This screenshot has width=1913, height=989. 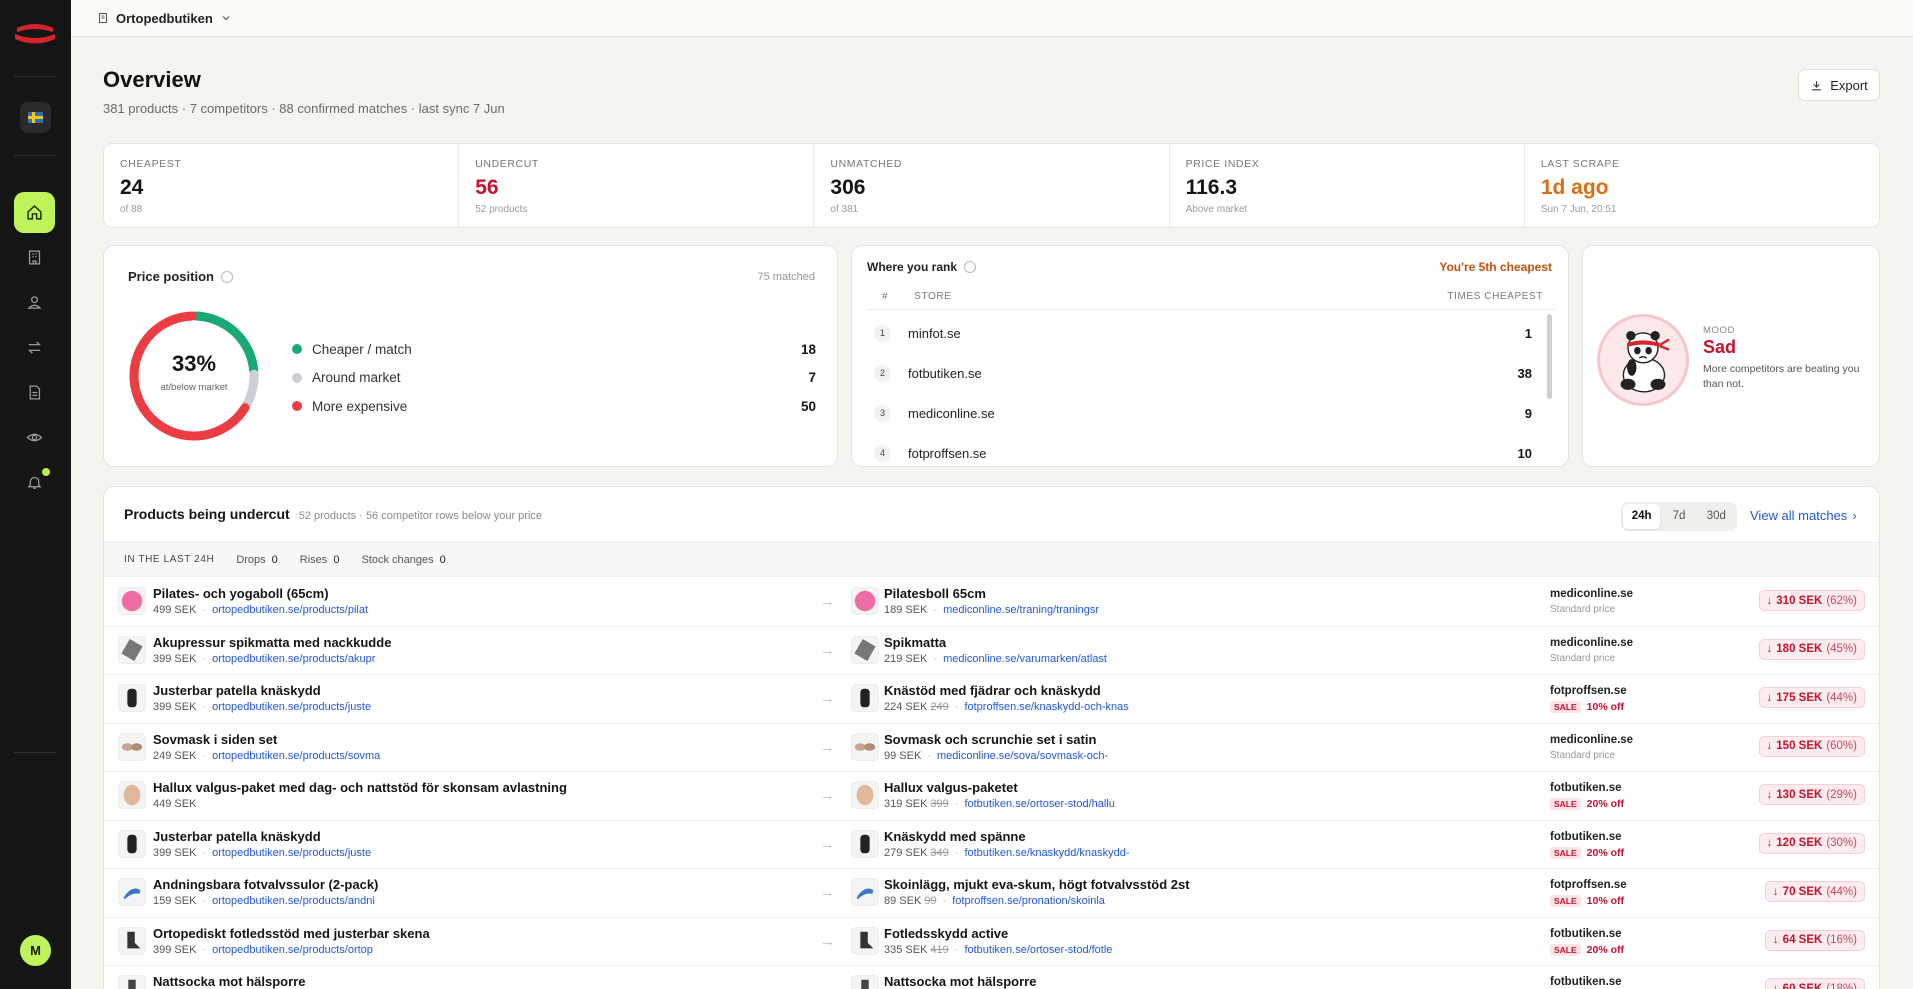 What do you see at coordinates (554, 349) in the screenshot?
I see `legend-row: Cheaper / match 18` at bounding box center [554, 349].